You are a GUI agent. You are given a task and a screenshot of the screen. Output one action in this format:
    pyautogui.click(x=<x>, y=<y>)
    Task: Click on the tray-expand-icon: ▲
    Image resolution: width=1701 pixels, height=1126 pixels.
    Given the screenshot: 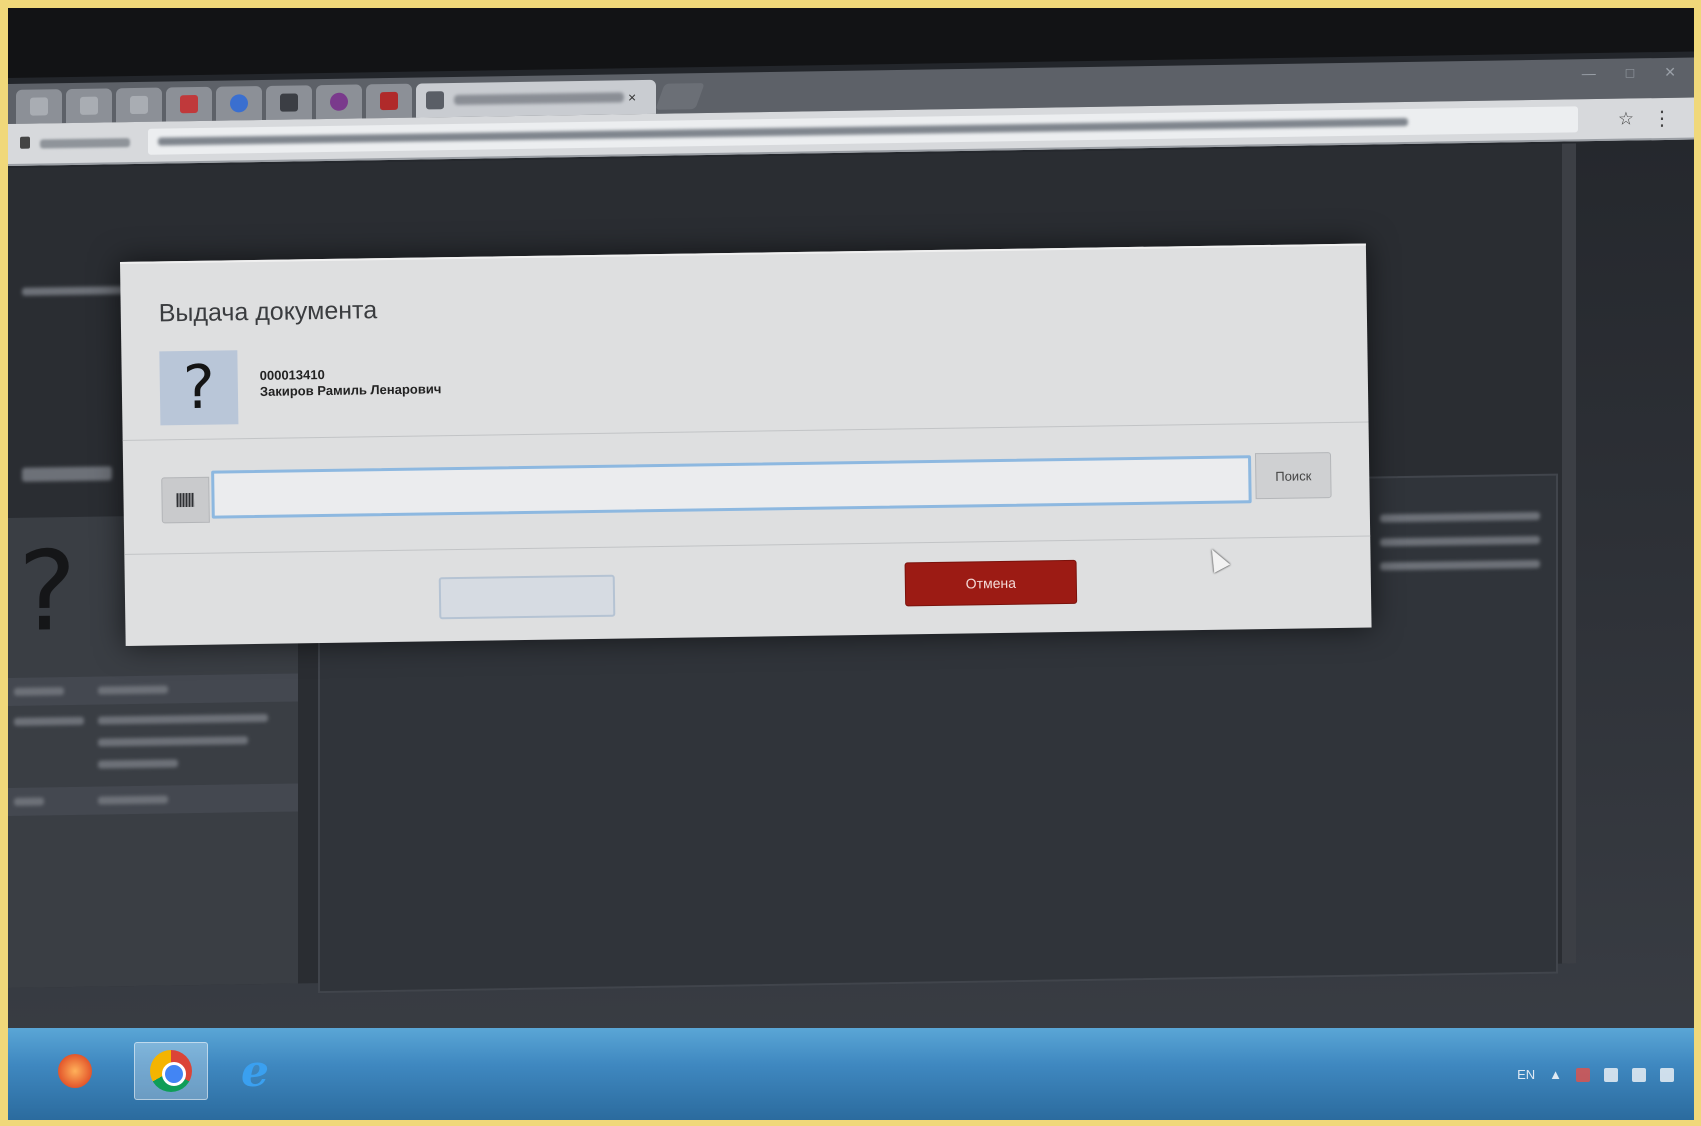 What is the action you would take?
    pyautogui.click(x=1555, y=1074)
    